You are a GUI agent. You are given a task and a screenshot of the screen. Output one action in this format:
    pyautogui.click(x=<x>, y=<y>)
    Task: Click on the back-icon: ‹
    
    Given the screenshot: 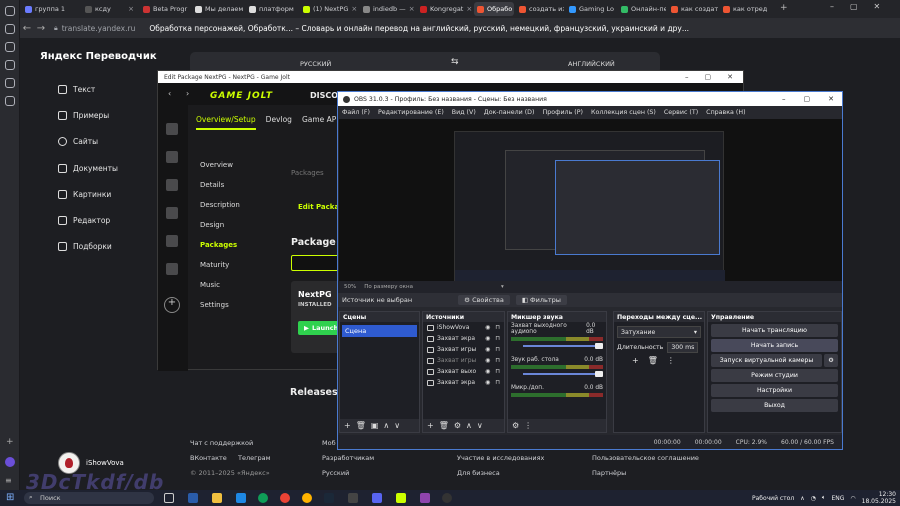 What is the action you would take?
    pyautogui.click(x=169, y=93)
    